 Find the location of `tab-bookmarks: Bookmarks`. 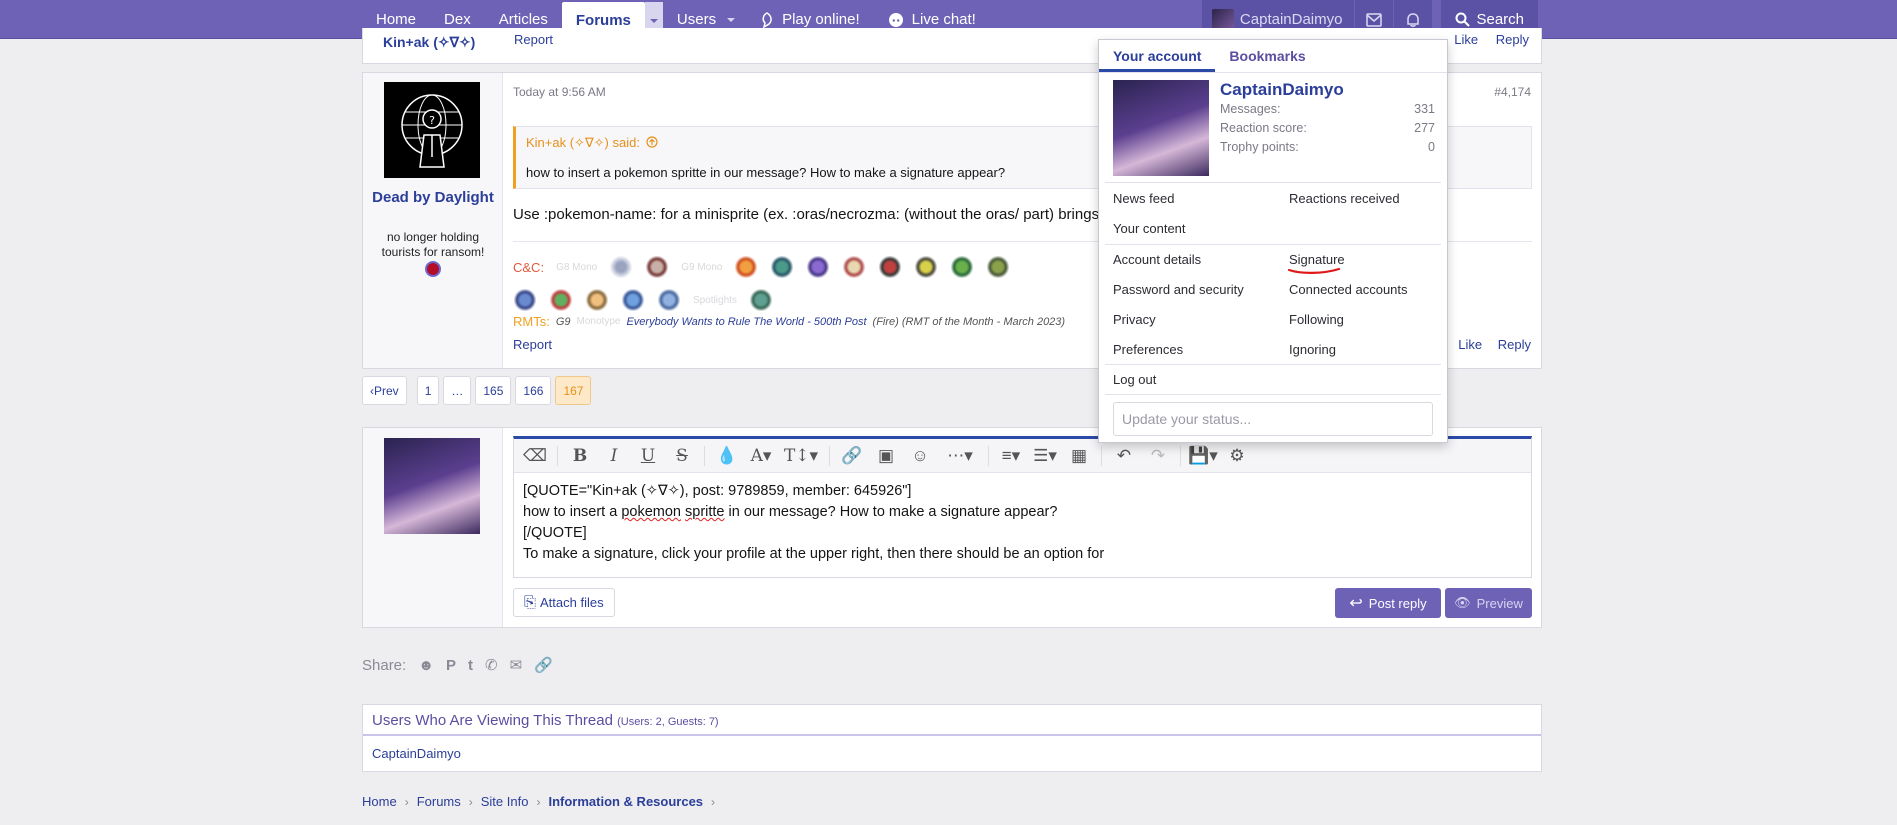

tab-bookmarks: Bookmarks is located at coordinates (1267, 56).